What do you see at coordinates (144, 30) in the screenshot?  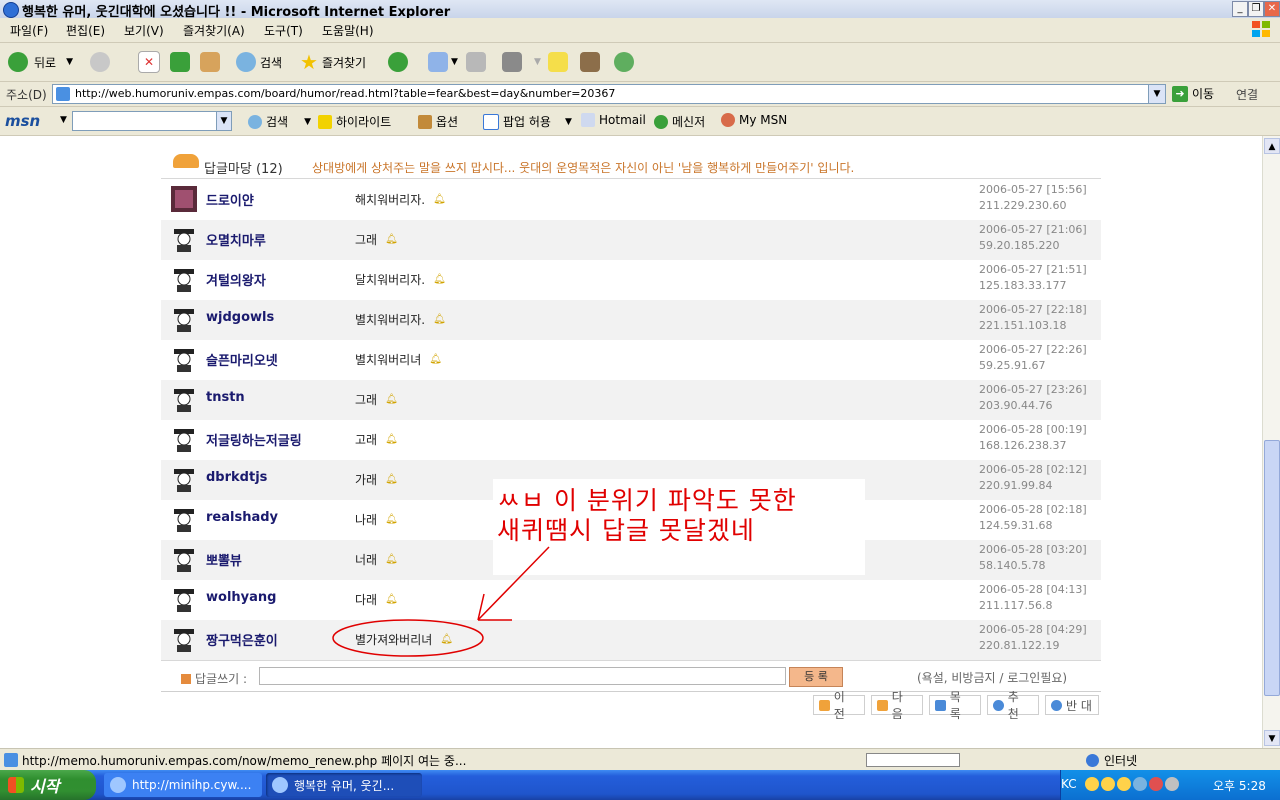 I see `menu-view: 보기(V)` at bounding box center [144, 30].